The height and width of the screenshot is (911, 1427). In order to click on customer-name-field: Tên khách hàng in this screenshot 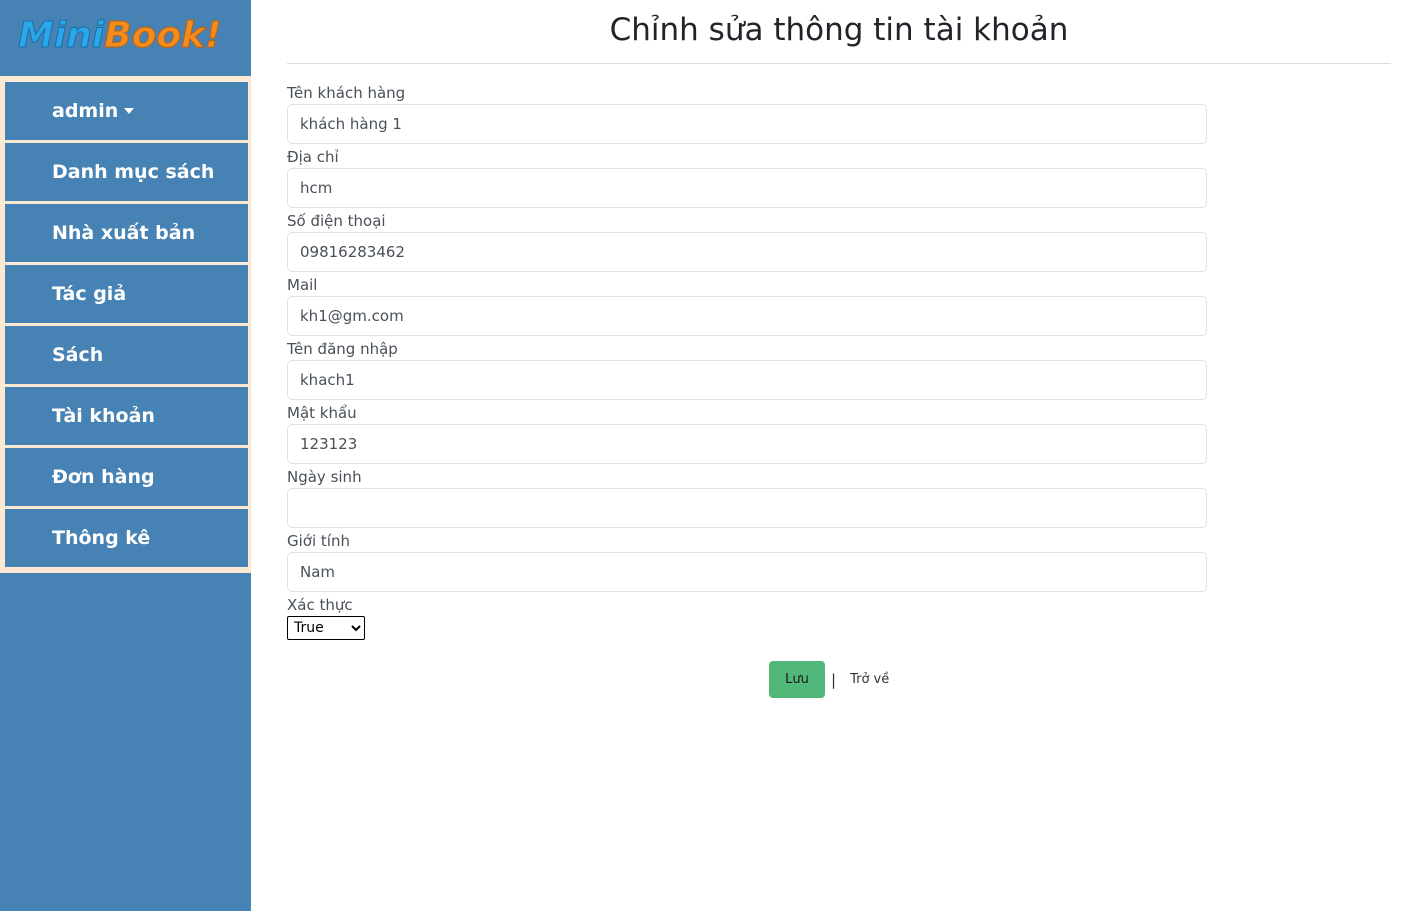, I will do `click(747, 114)`.